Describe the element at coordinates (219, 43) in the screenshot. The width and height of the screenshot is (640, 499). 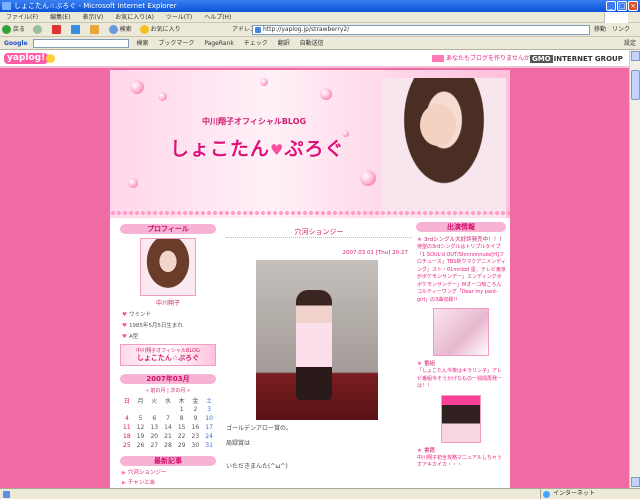
I see `pagerank-indicator: PageRank` at that location.